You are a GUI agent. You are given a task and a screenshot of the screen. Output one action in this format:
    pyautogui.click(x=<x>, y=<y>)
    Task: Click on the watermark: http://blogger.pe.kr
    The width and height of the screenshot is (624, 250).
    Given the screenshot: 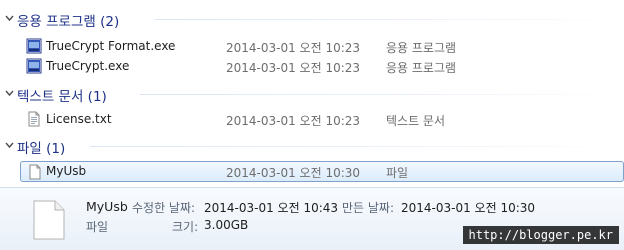 What is the action you would take?
    pyautogui.click(x=540, y=235)
    